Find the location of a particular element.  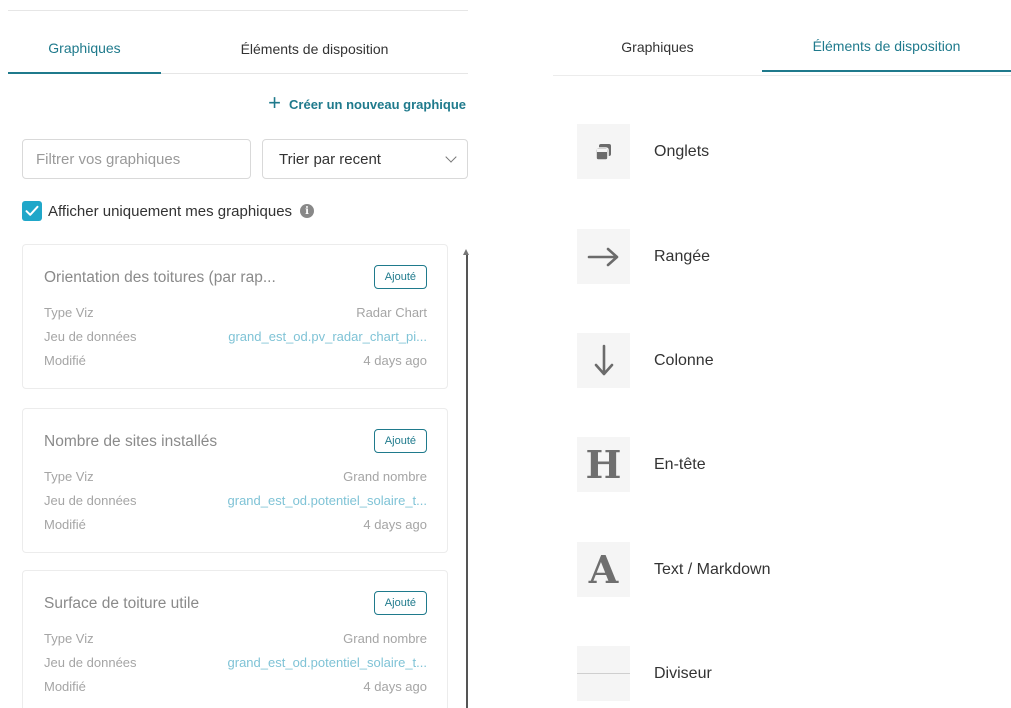

right-tab-bar: Graphiques Éléments de disposition is located at coordinates (782, 49).